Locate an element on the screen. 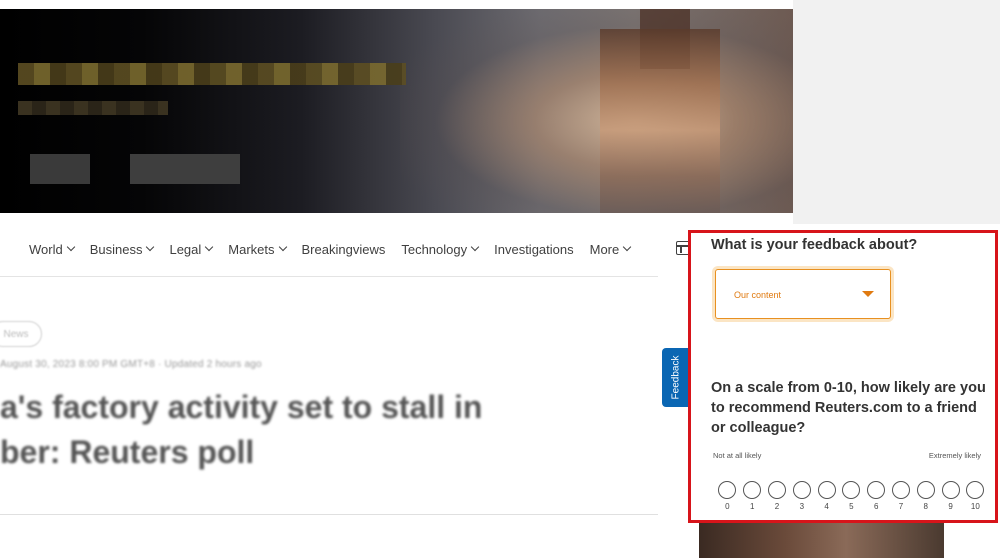  rating-option: 0 is located at coordinates (727, 496).